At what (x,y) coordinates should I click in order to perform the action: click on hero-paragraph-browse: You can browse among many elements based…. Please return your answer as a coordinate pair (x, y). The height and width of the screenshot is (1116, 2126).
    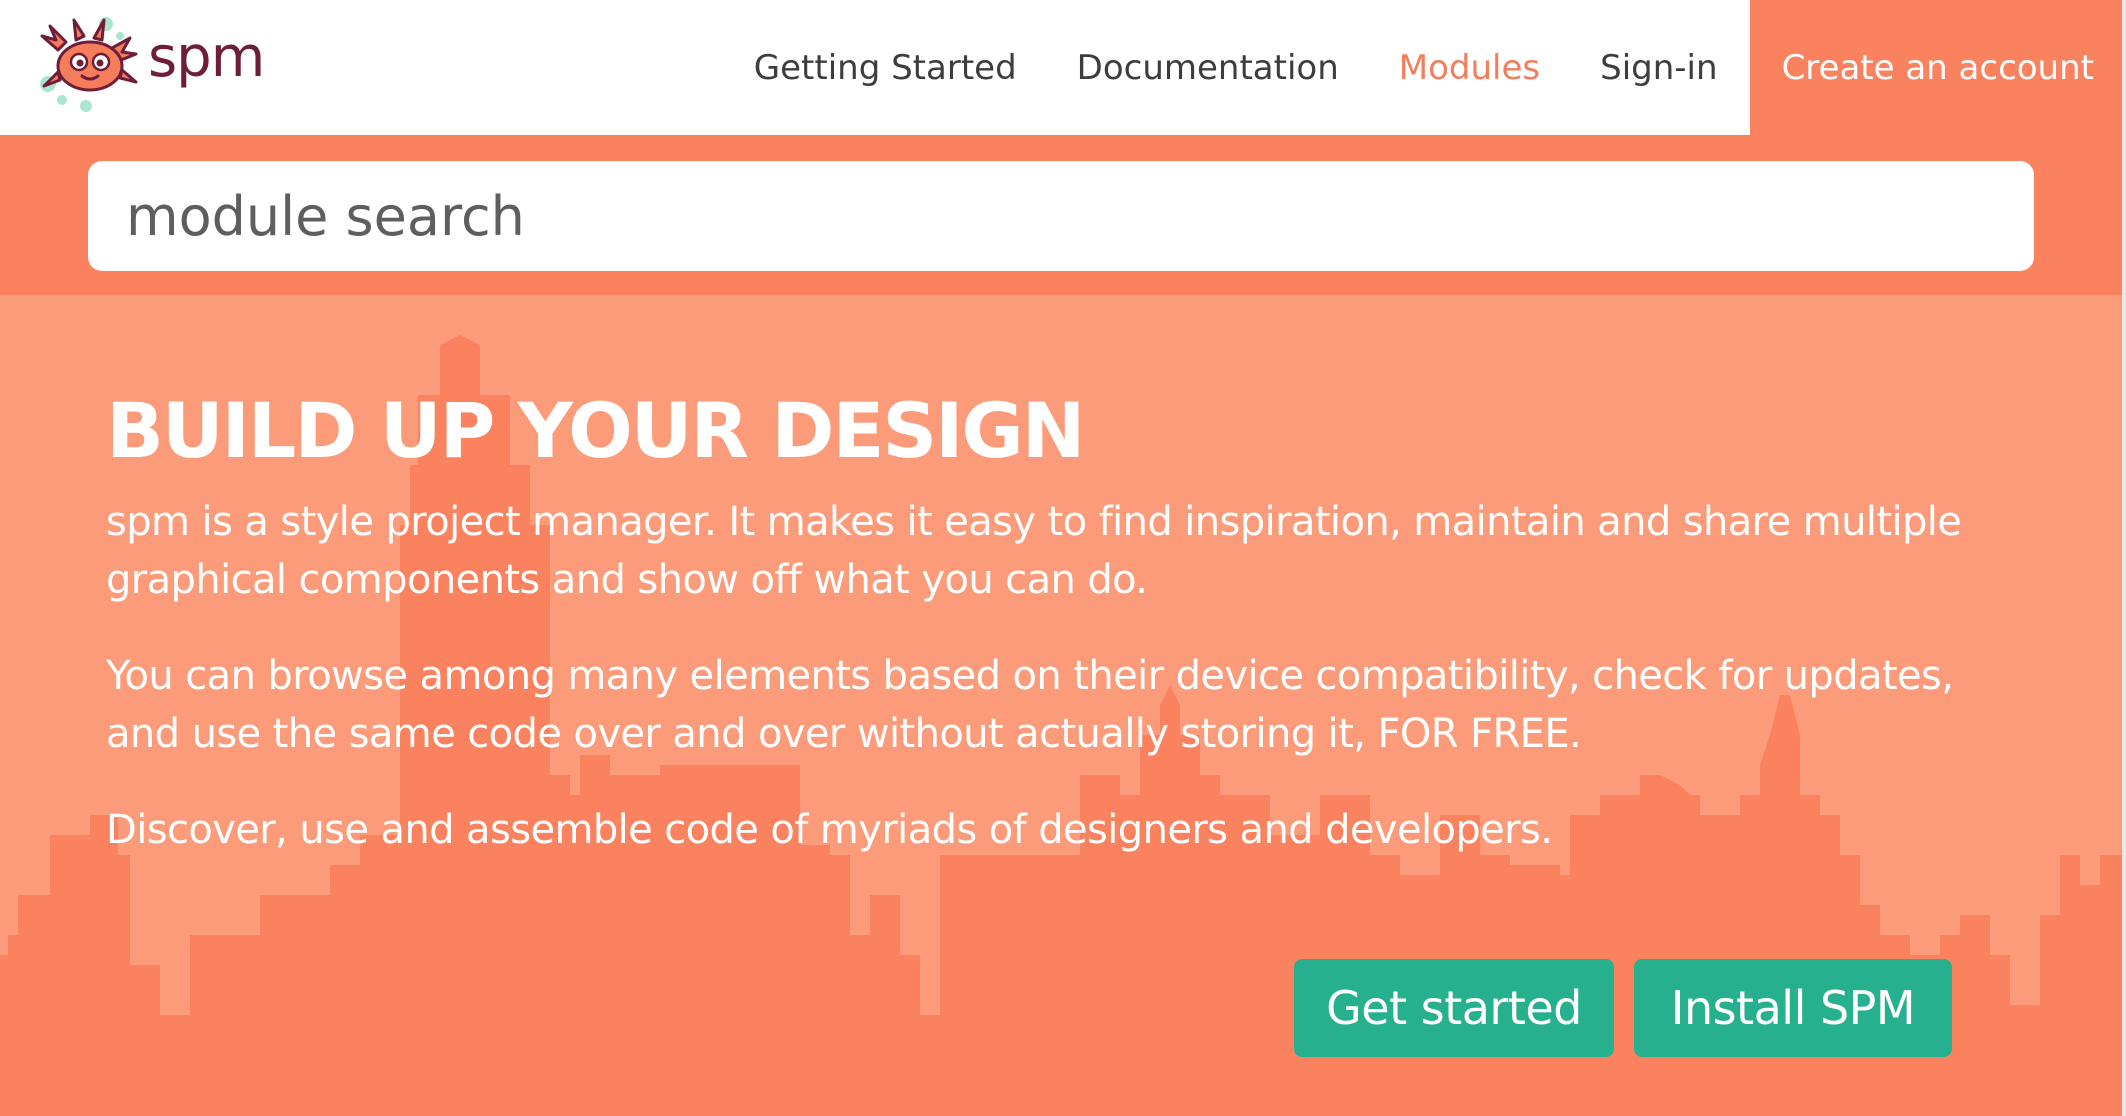
    Looking at the image, I should click on (1030, 705).